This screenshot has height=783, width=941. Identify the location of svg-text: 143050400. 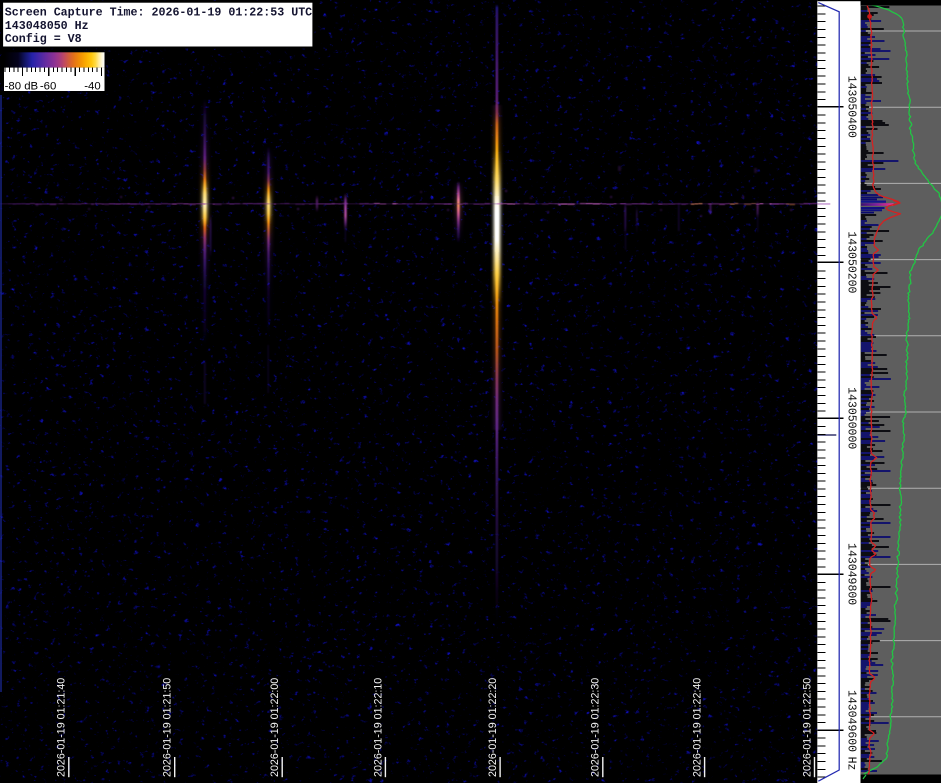
(851, 107).